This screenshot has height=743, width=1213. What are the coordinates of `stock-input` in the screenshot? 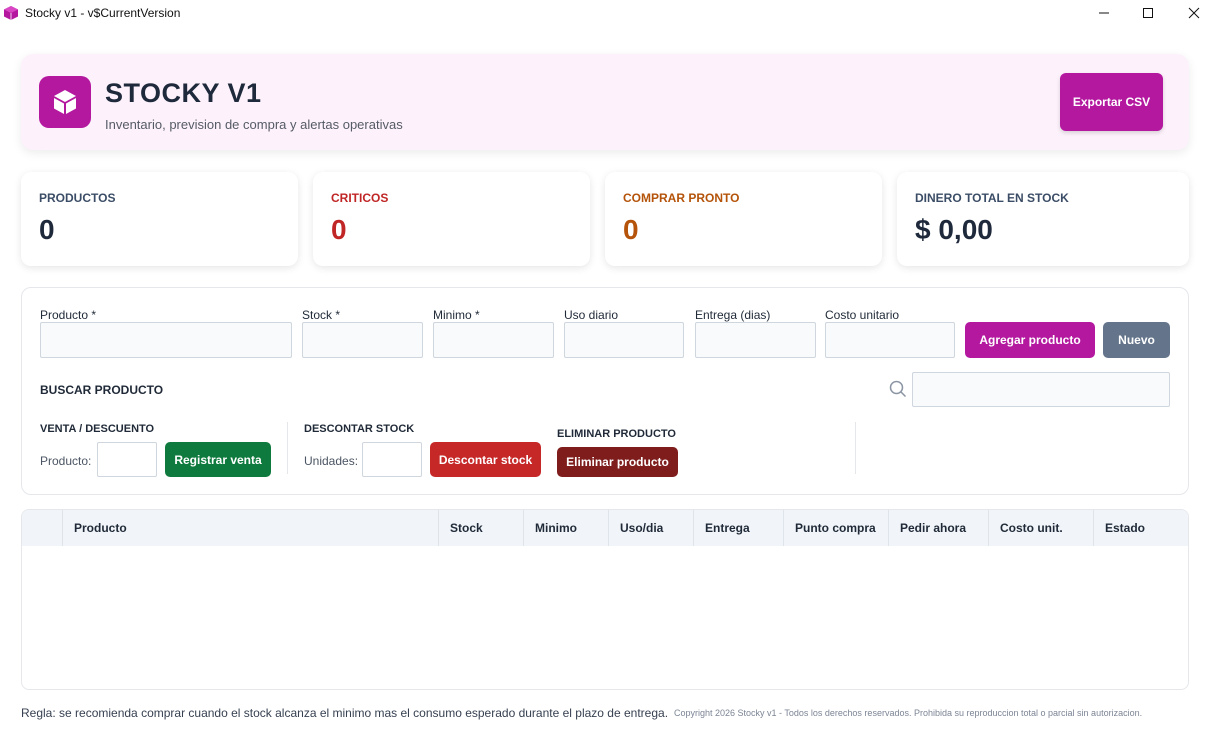 It's located at (362, 340).